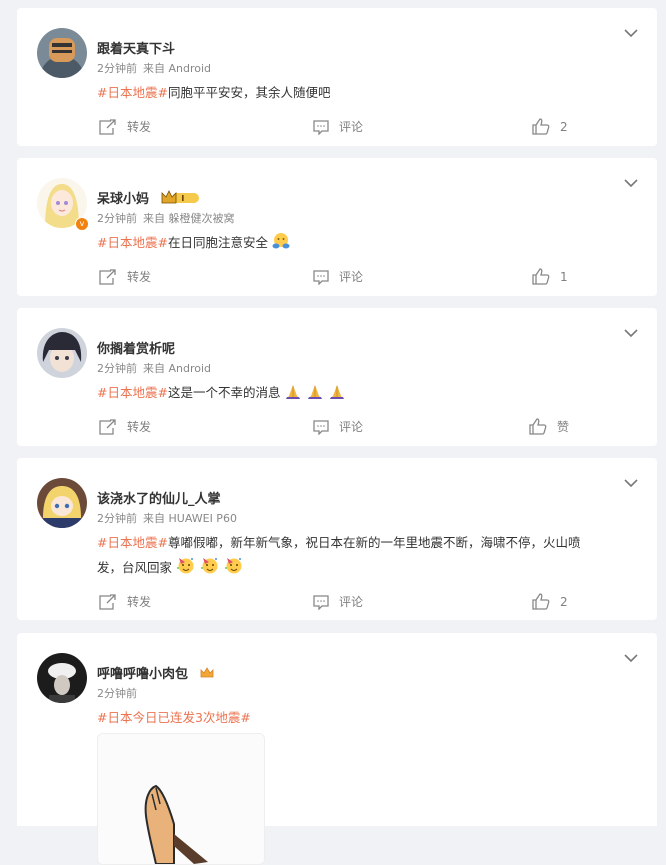  I want to click on post-source: 来自 躲橙健次被窝, so click(189, 218).